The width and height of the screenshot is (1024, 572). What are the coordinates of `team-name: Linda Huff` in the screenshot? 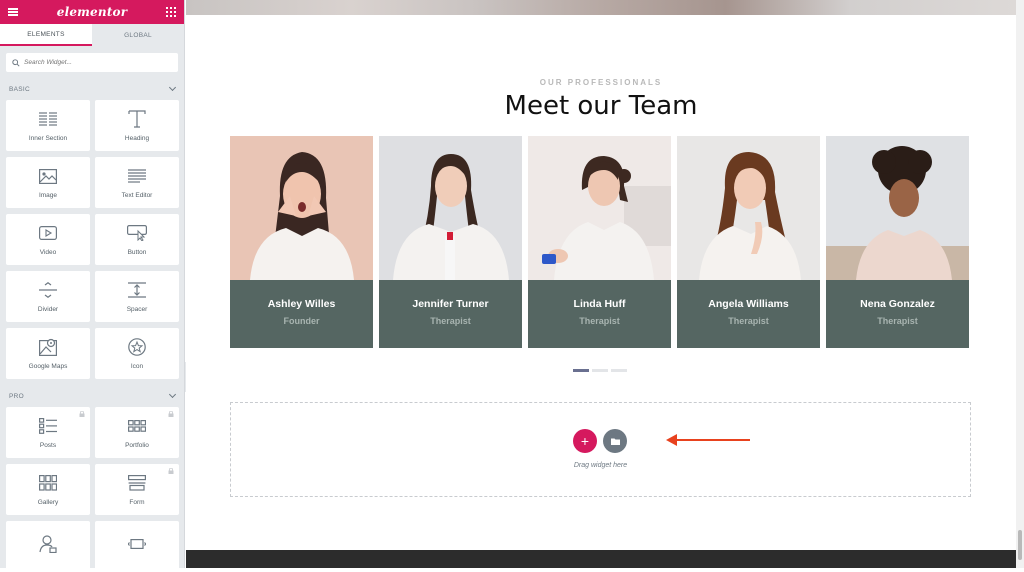 It's located at (599, 304).